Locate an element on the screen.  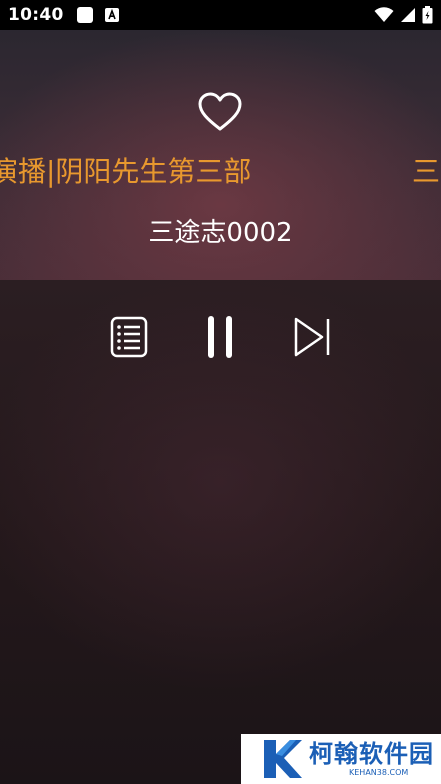
pause-icon is located at coordinates (220, 337).